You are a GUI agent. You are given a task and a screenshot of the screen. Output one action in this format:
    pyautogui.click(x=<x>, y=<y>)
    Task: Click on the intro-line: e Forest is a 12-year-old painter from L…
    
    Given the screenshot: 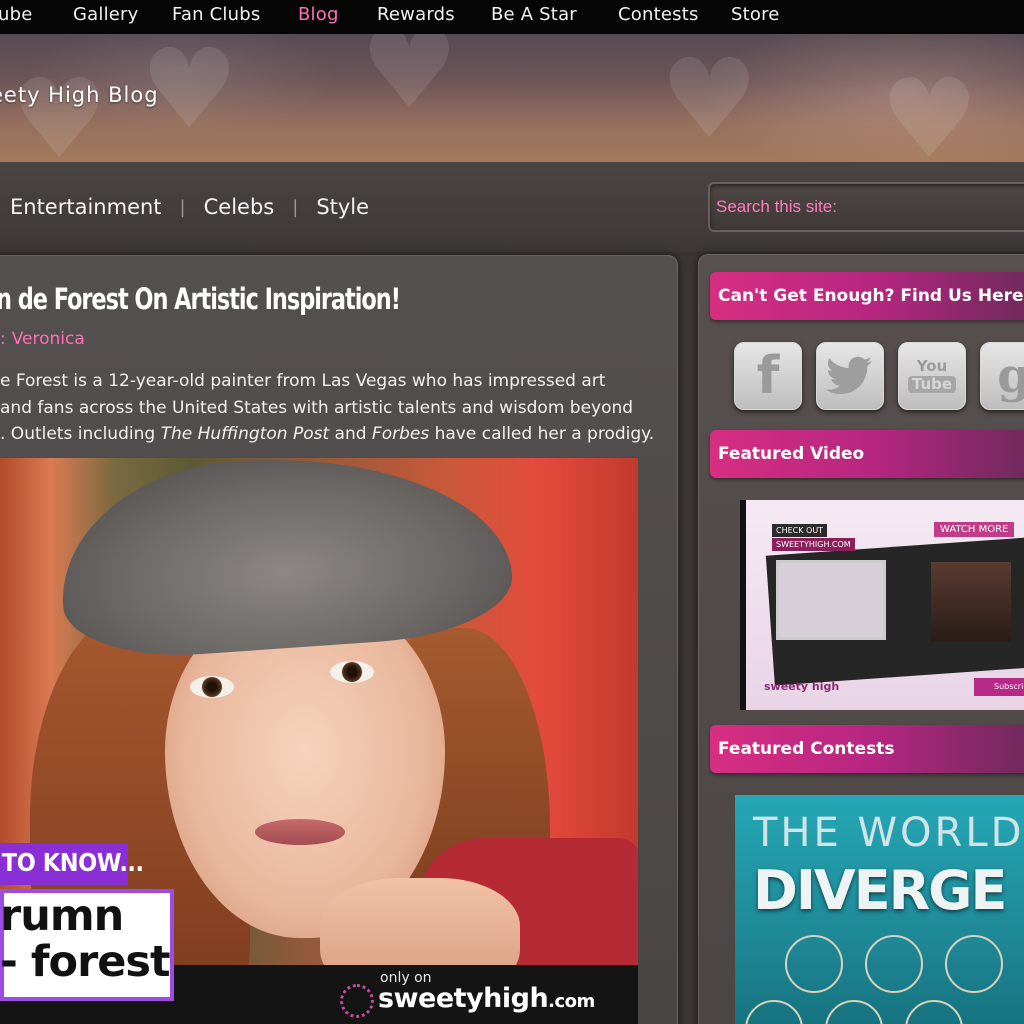 What is the action you would take?
    pyautogui.click(x=303, y=381)
    